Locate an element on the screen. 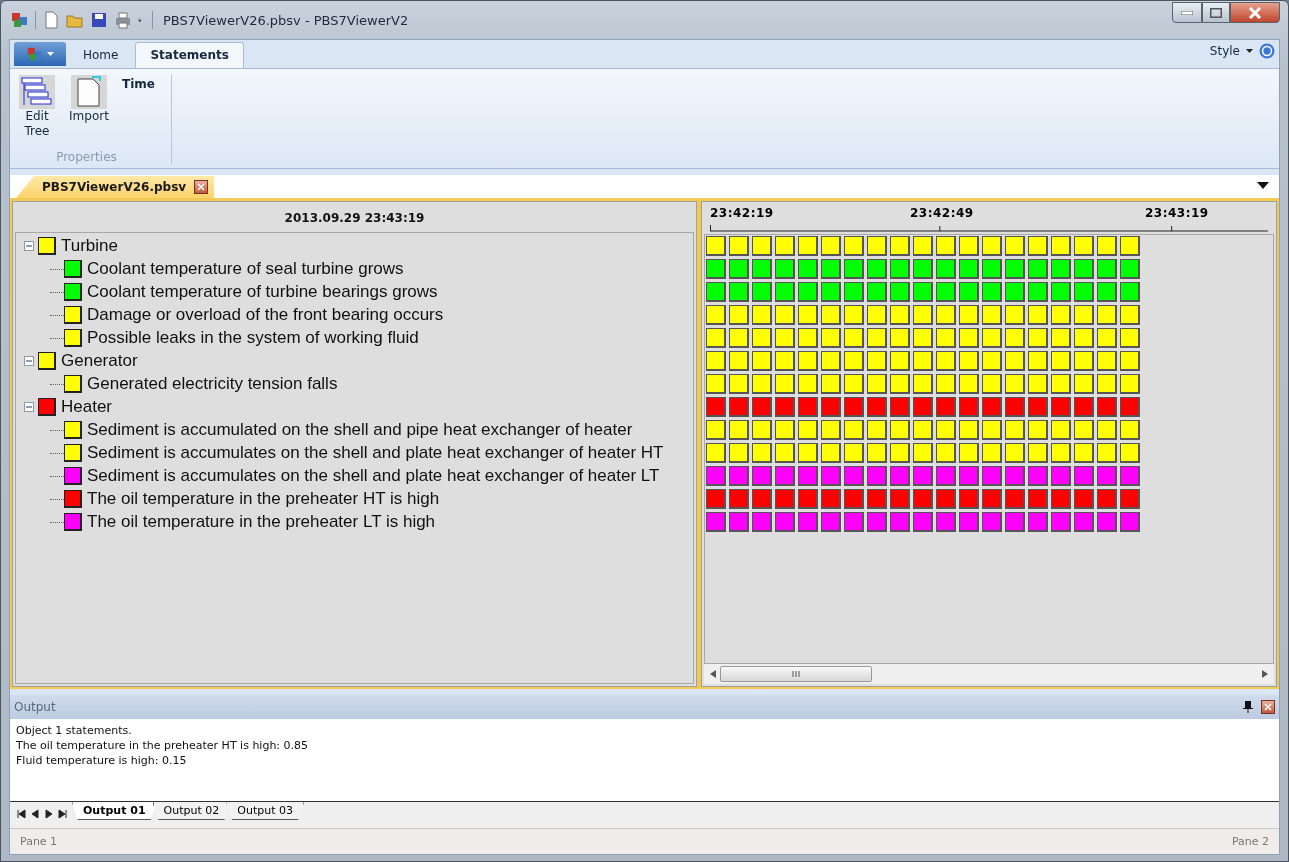 This screenshot has height=862, width=1289. ribbon-button: Import is located at coordinates (89, 116).